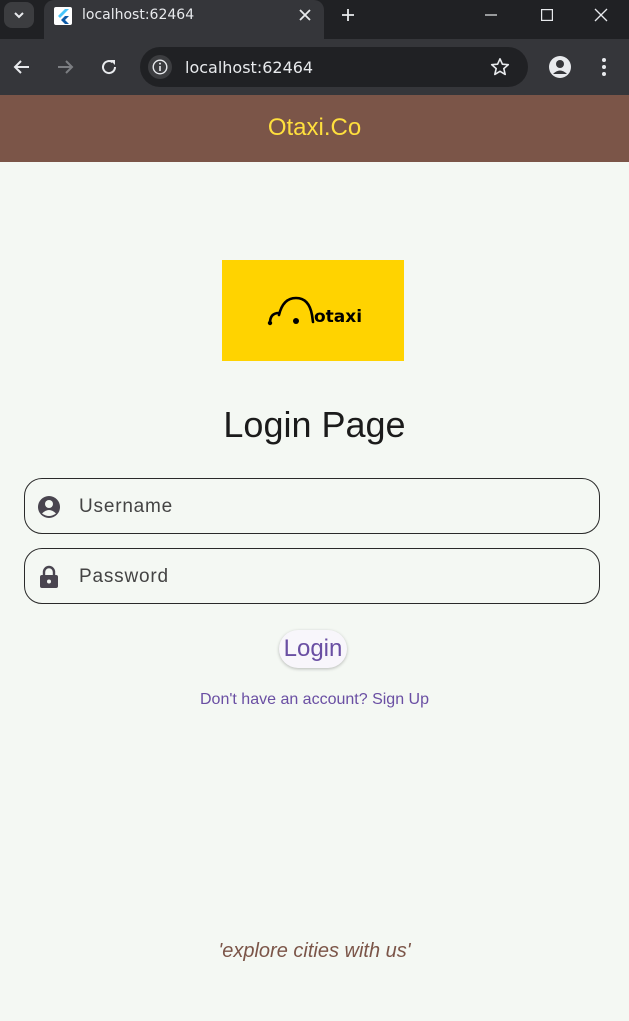 This screenshot has width=629, height=1021. I want to click on tab-close-button, so click(305, 15).